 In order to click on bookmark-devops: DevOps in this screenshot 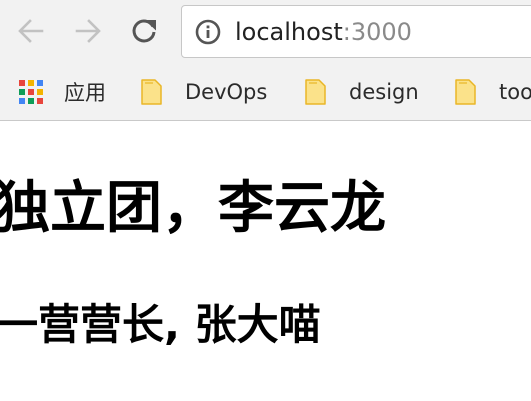, I will do `click(204, 92)`.